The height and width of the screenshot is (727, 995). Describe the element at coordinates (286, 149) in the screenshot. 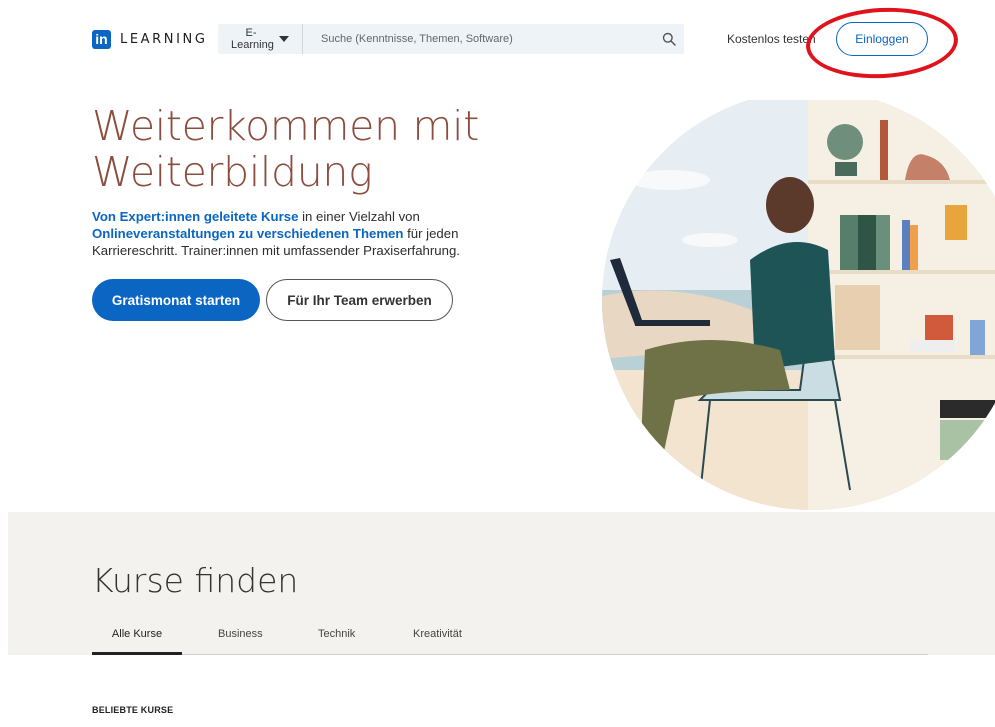

I see `hero-title: Weiterkommen mit Weiterbildung` at that location.